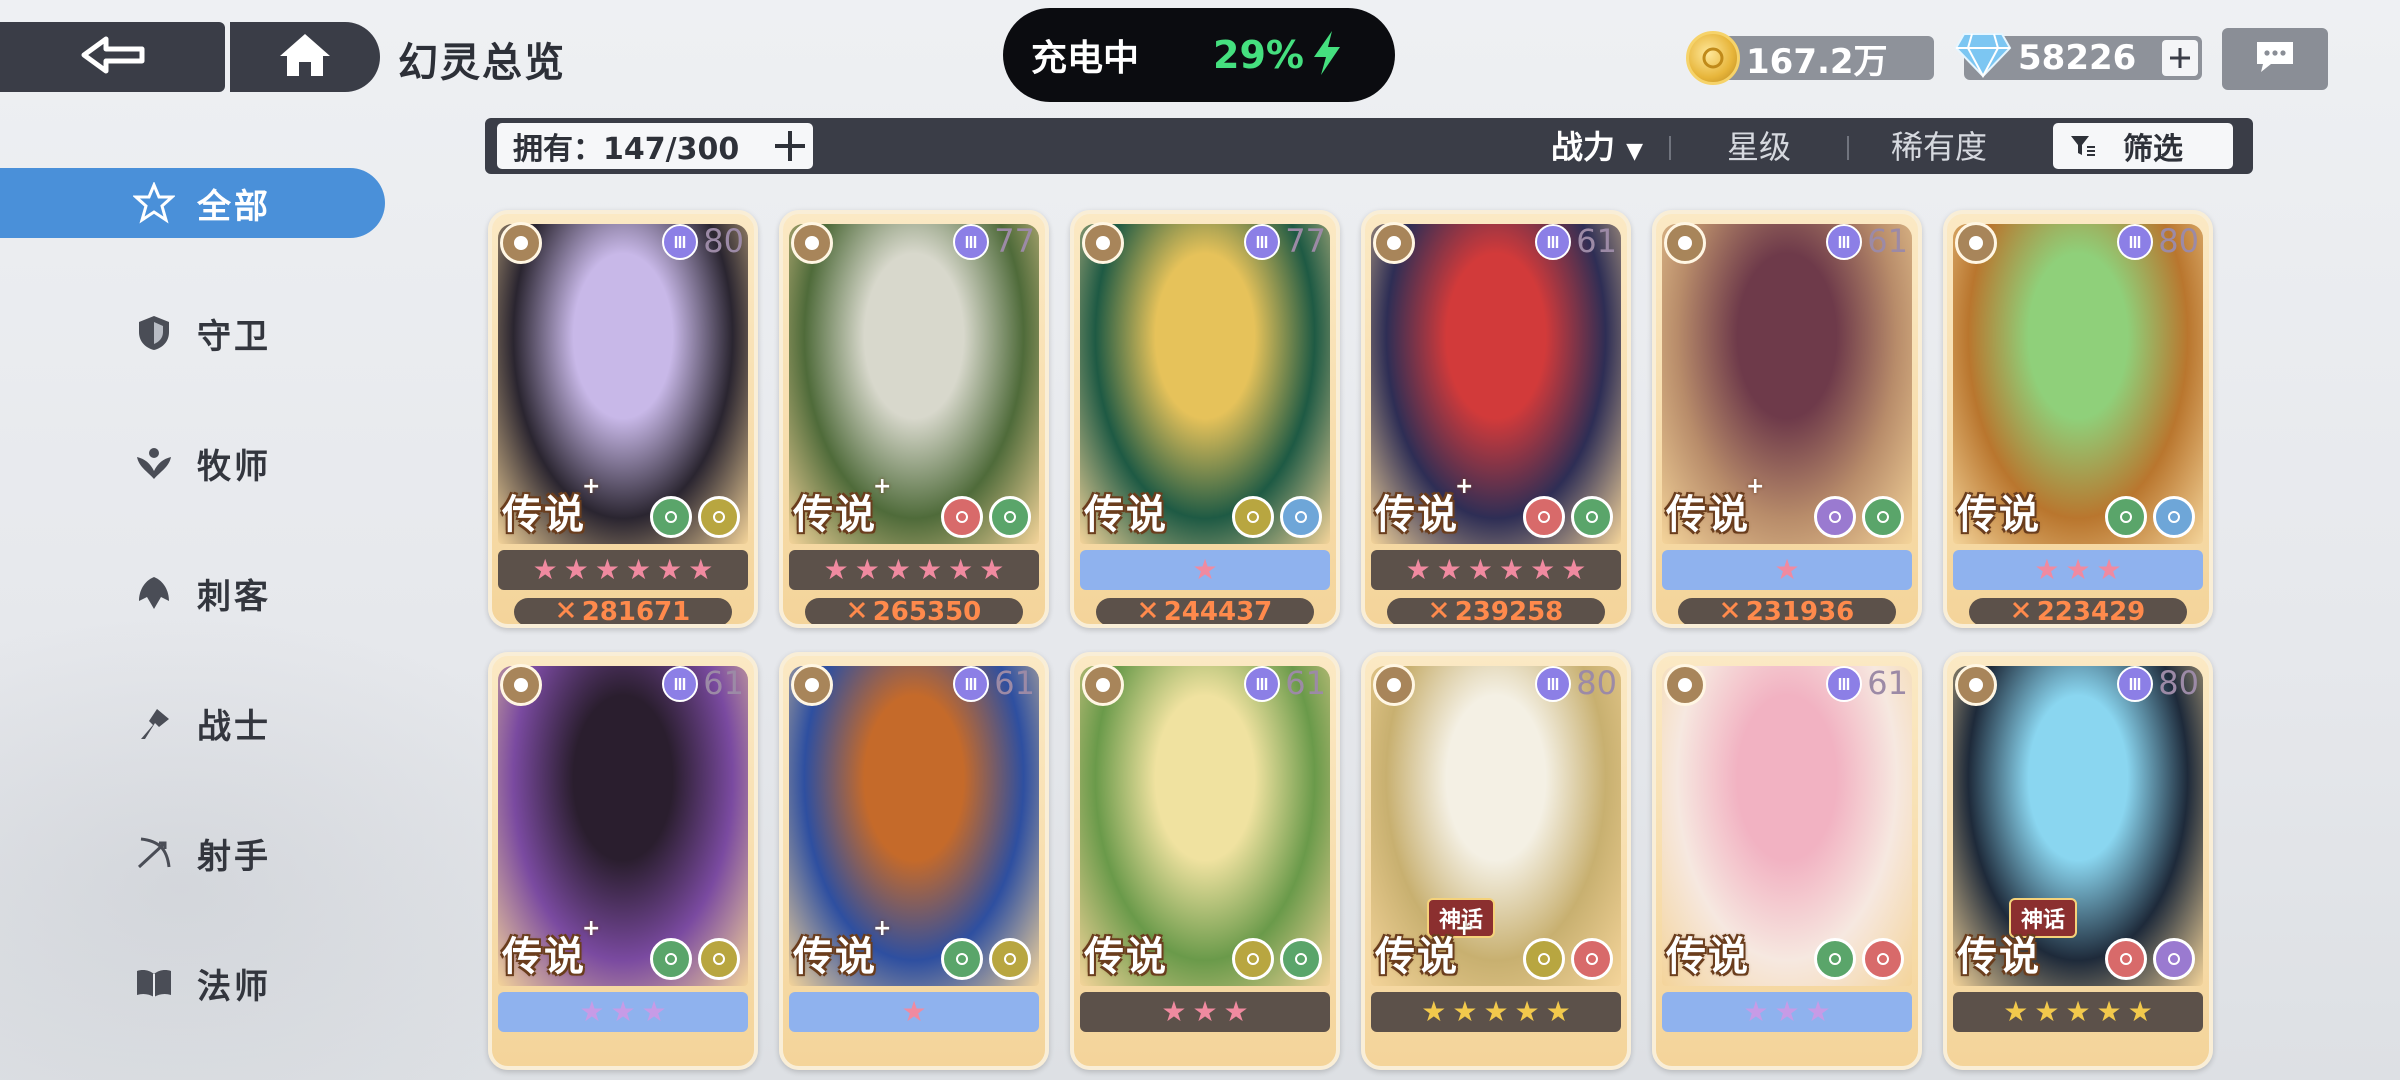  I want to click on chat-bubble-icon, so click(2275, 59).